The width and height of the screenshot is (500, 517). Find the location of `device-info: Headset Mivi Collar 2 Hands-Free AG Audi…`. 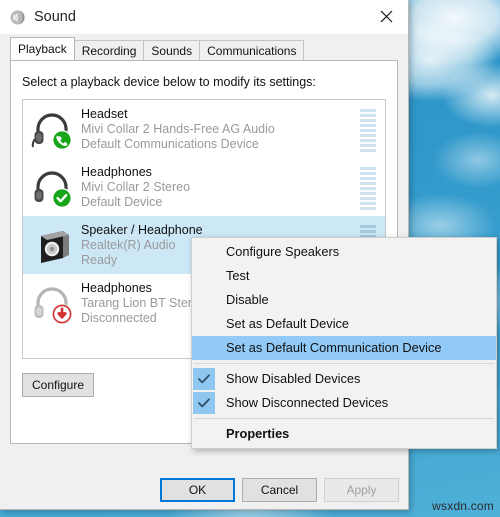

device-info: Headset Mivi Collar 2 Hands-Free AG Audi… is located at coordinates (220, 129).